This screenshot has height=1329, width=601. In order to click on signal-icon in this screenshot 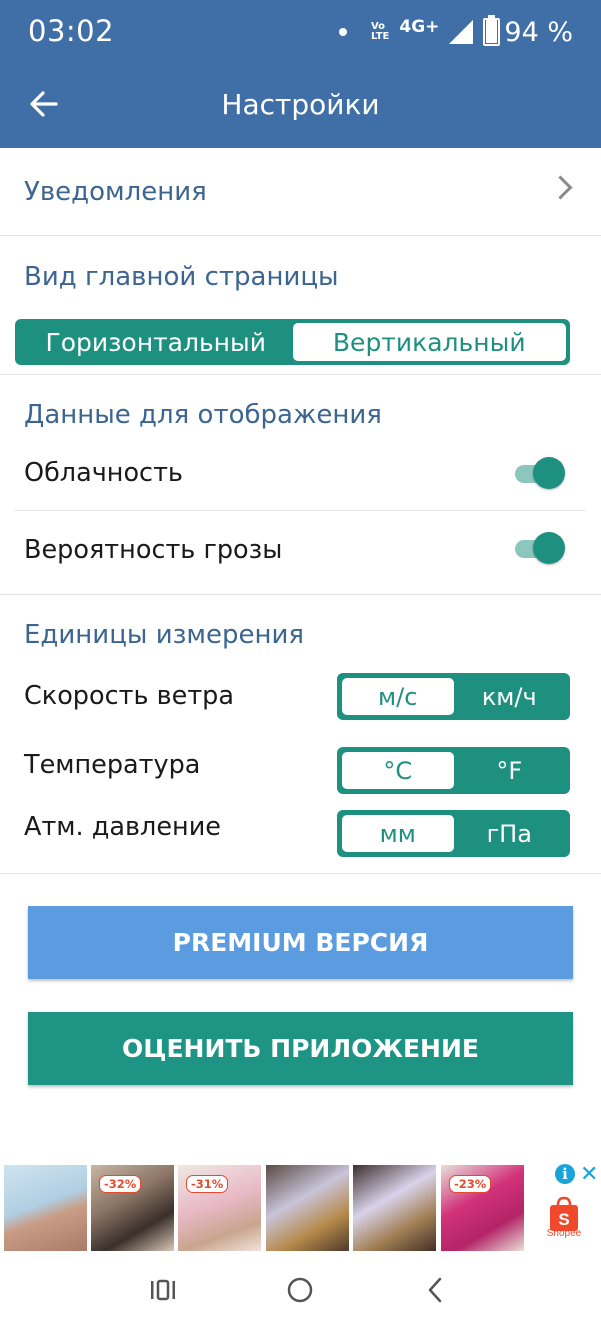, I will do `click(461, 32)`.